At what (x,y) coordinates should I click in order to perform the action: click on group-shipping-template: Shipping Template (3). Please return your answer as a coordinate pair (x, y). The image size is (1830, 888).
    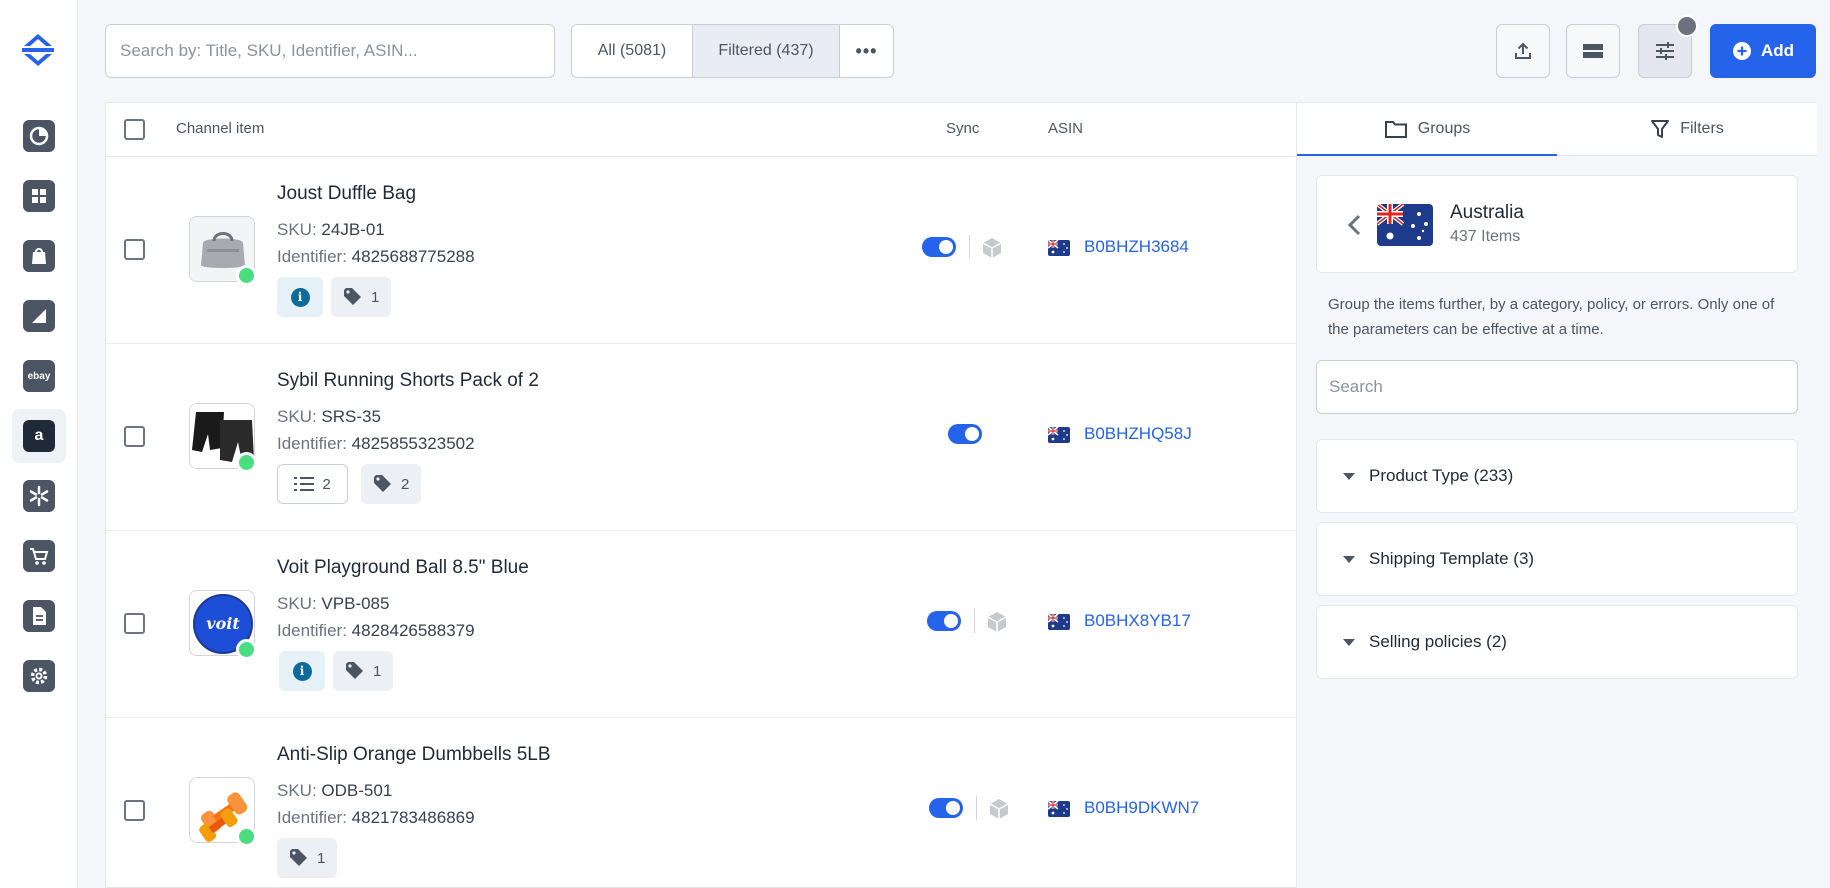
    Looking at the image, I should click on (1557, 559).